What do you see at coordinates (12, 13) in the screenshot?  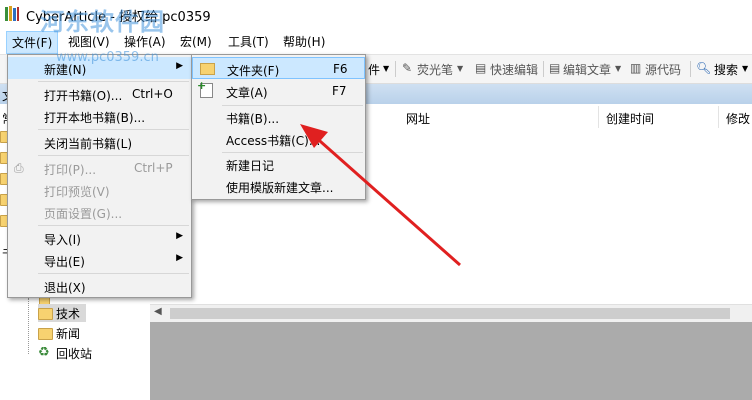 I see `app-icon` at bounding box center [12, 13].